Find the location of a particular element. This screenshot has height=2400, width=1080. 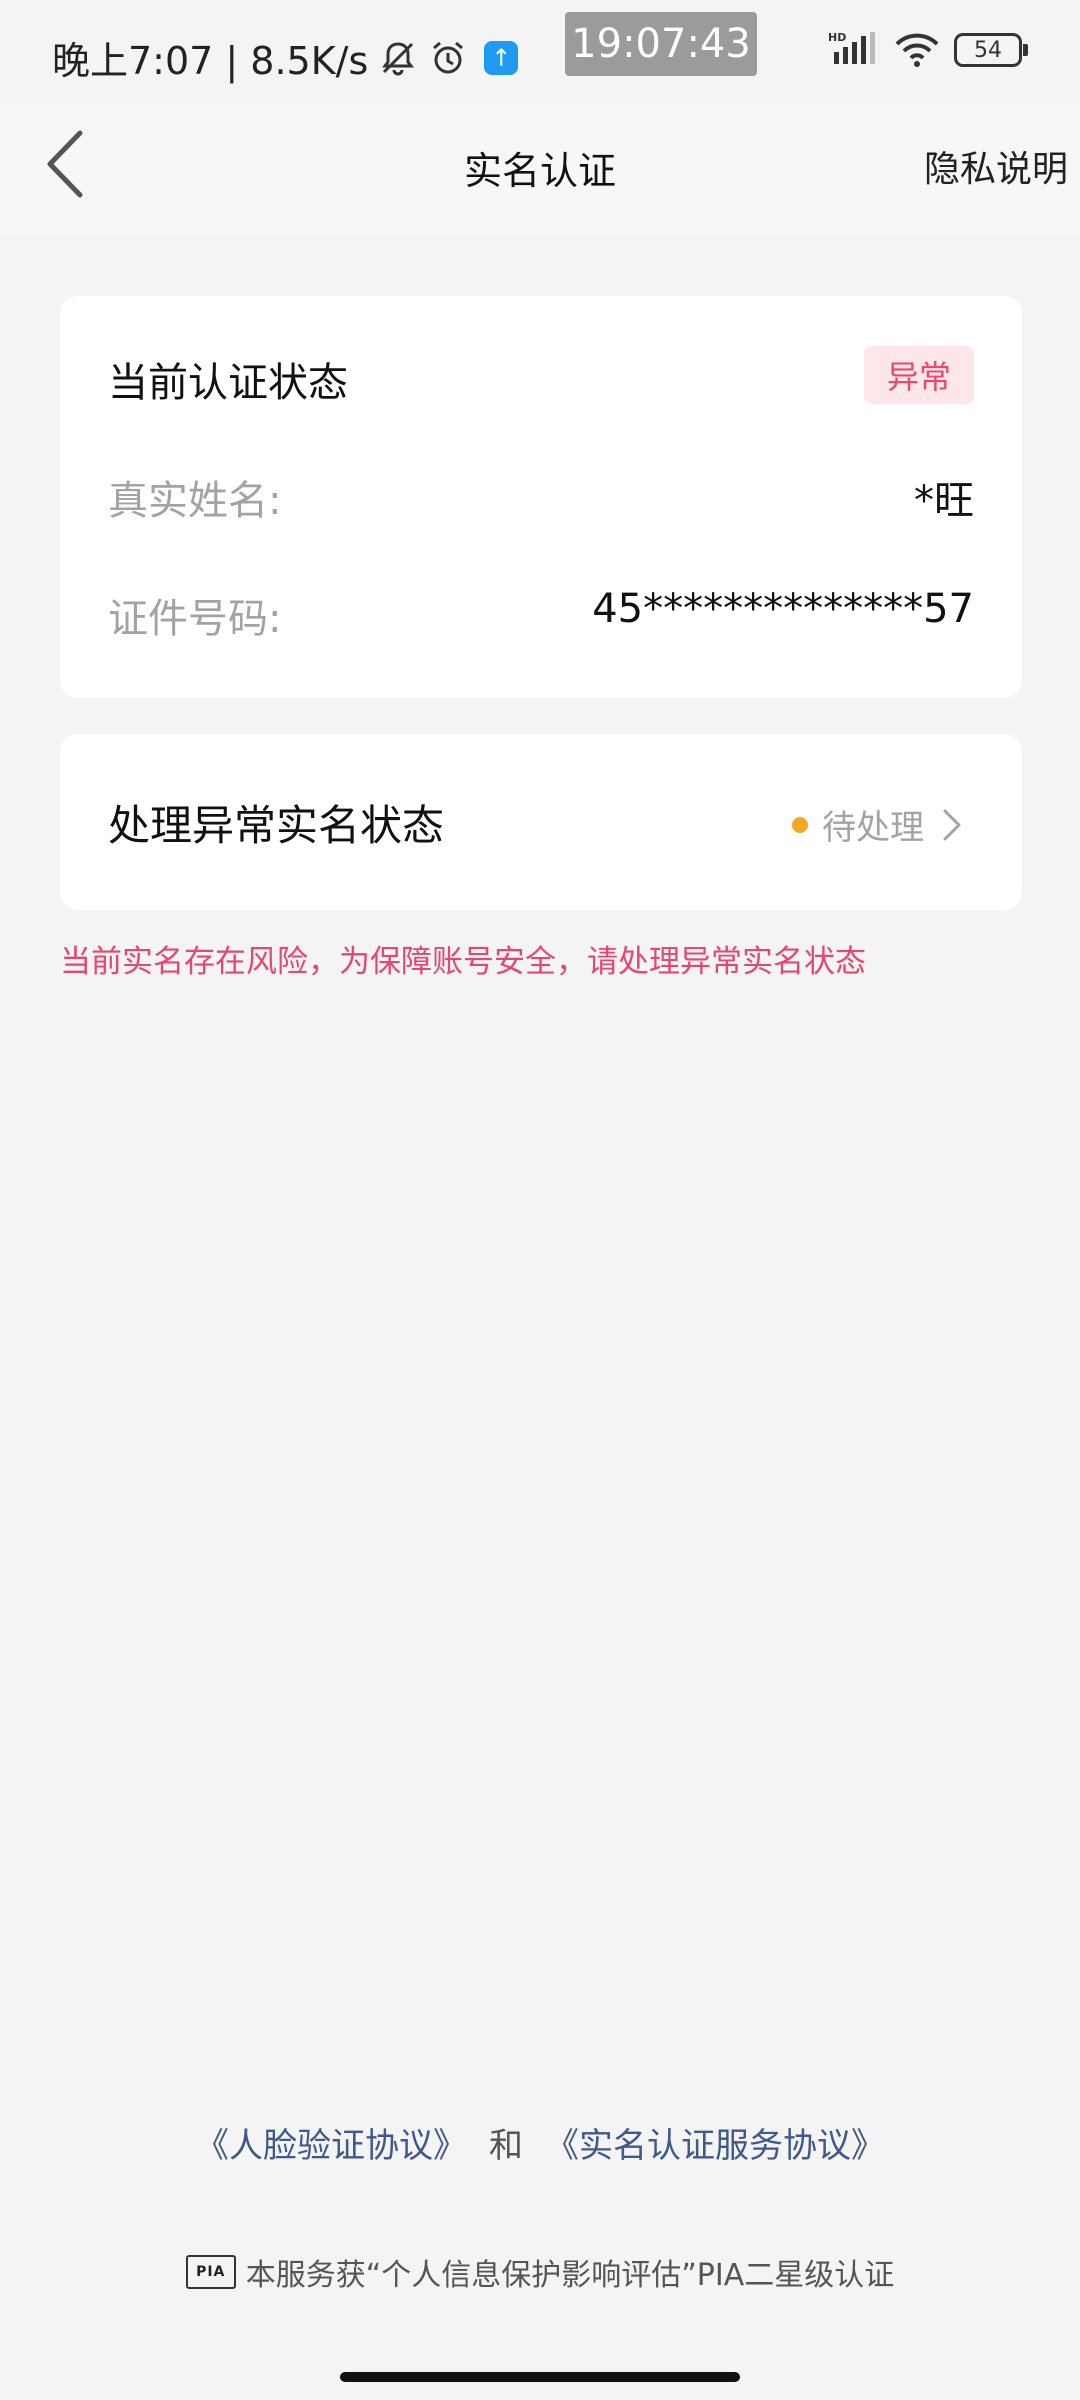

signal-icon: HD is located at coordinates (854, 50).